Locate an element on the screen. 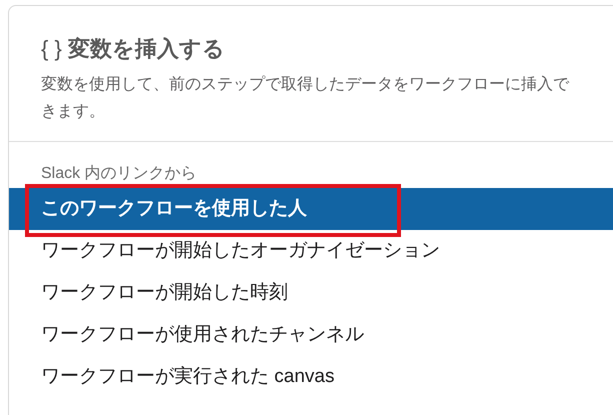 Image resolution: width=613 pixels, height=415 pixels. section-label: Slack 内のリンクから is located at coordinates (119, 174).